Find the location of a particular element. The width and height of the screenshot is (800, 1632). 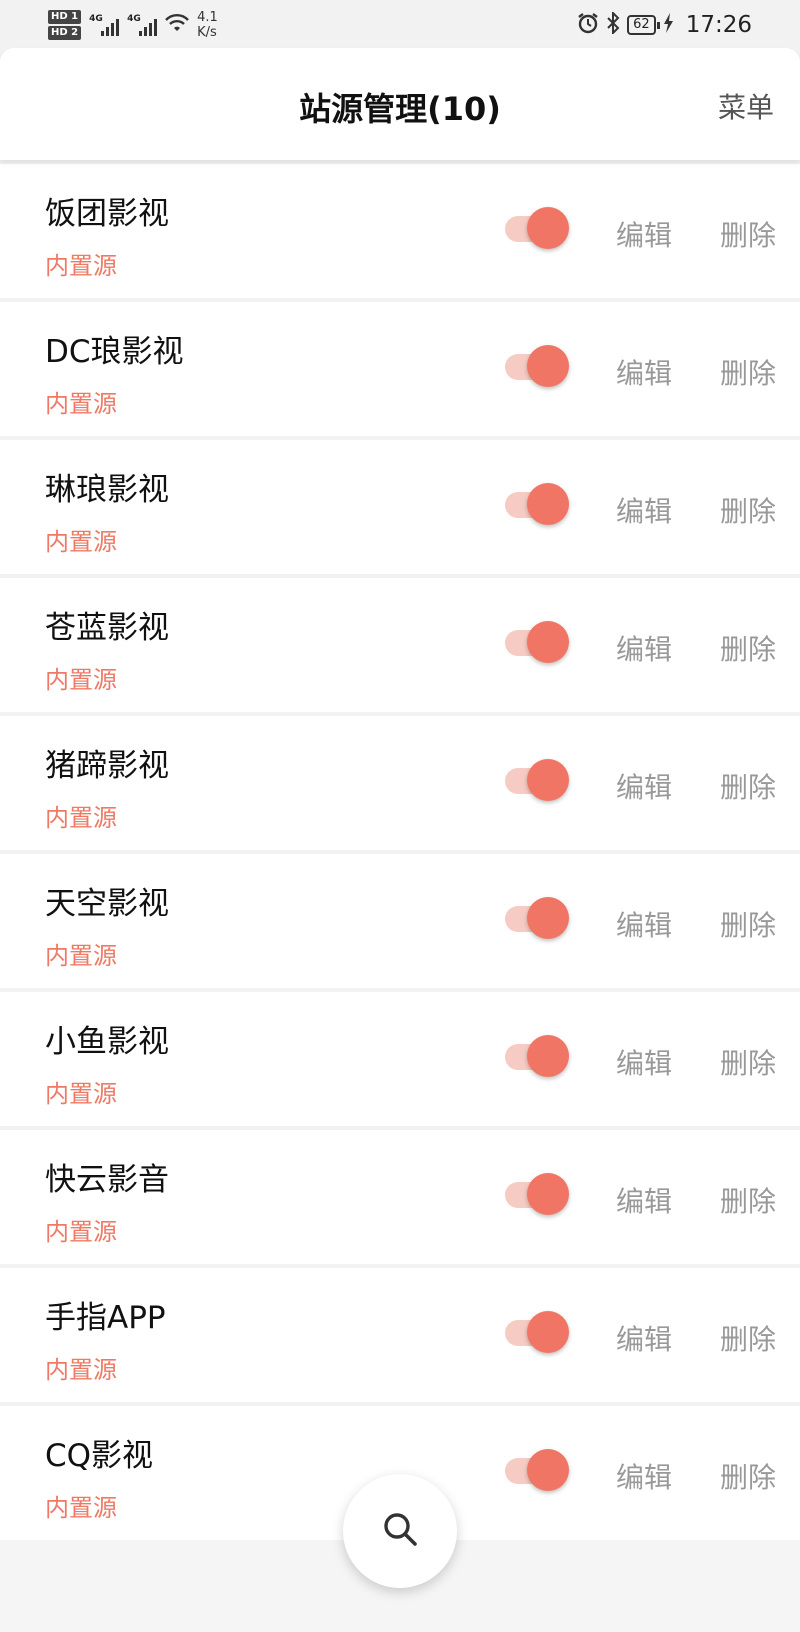

source-name: 小鱼影视 is located at coordinates (107, 1042).